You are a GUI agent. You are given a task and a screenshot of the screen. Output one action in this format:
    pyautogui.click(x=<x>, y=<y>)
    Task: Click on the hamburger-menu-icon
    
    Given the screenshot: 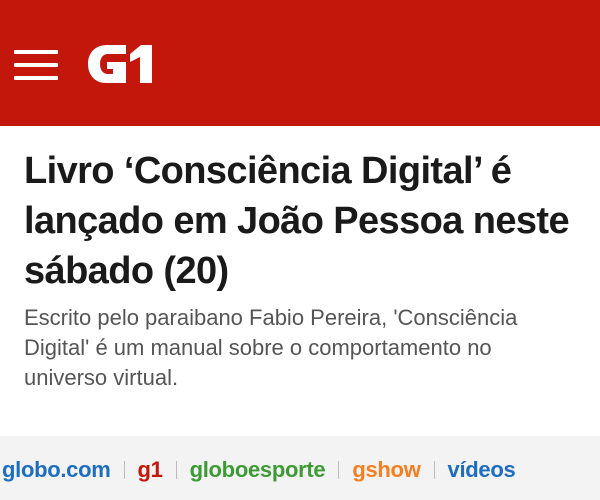 What is the action you would take?
    pyautogui.click(x=36, y=65)
    